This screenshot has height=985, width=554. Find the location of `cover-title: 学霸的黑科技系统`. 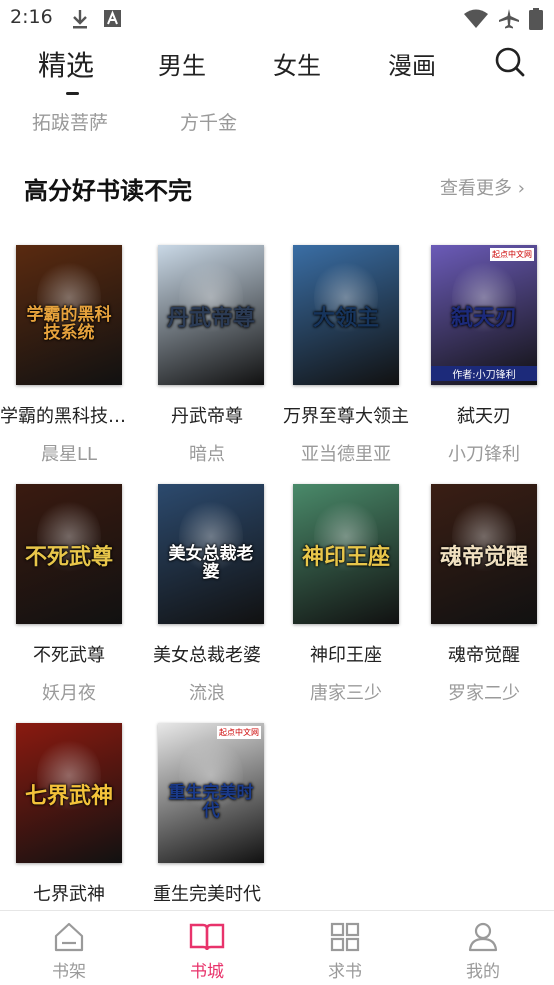

cover-title: 学霸的黑科技系统 is located at coordinates (69, 324).